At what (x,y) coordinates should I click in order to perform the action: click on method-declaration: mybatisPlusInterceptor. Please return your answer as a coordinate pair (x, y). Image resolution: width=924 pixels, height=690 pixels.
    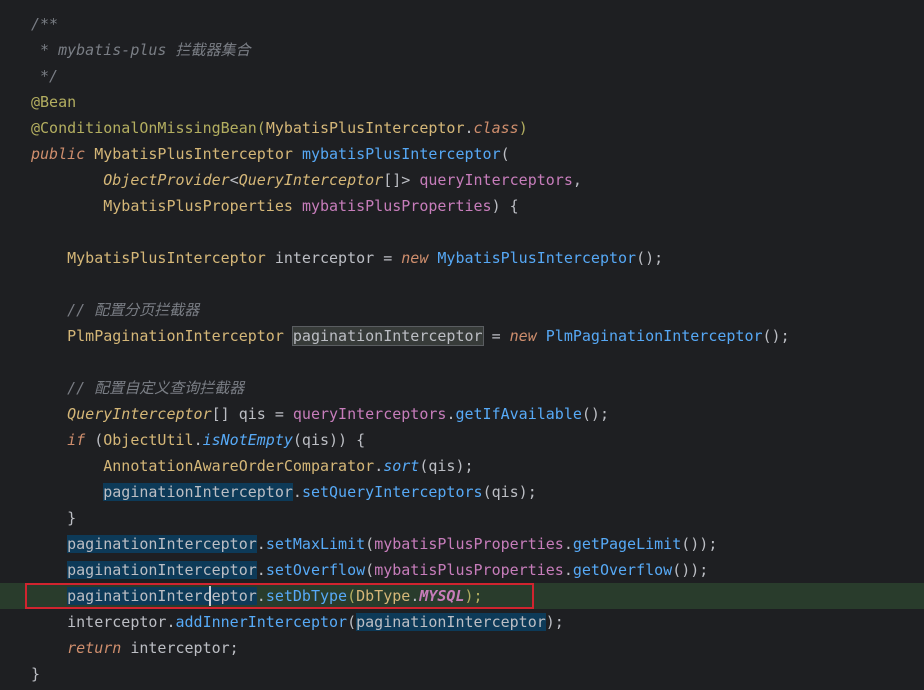
    Looking at the image, I should click on (401, 154).